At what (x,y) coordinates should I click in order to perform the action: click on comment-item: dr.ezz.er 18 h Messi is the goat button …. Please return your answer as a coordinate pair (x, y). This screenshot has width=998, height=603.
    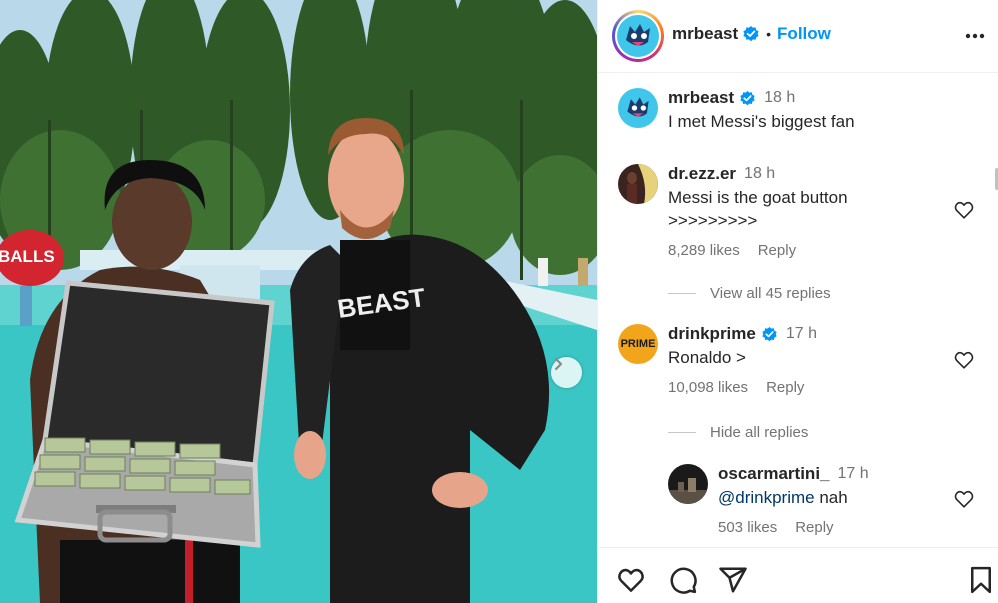
    Looking at the image, I should click on (733, 211).